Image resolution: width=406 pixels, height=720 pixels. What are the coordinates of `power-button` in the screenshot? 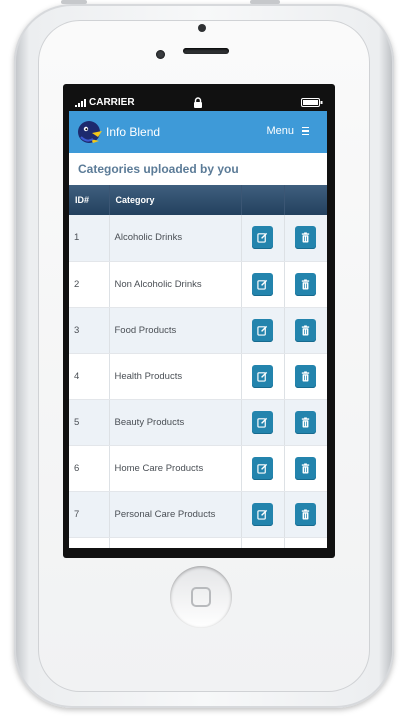 It's located at (265, 2).